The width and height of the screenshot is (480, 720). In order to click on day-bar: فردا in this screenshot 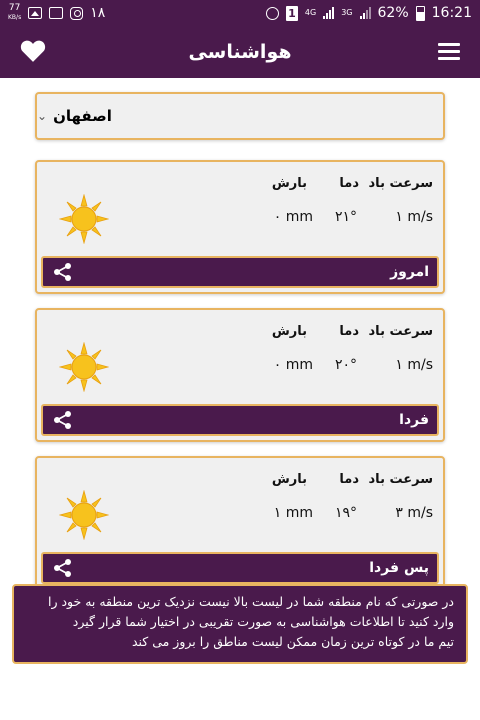, I will do `click(240, 420)`.